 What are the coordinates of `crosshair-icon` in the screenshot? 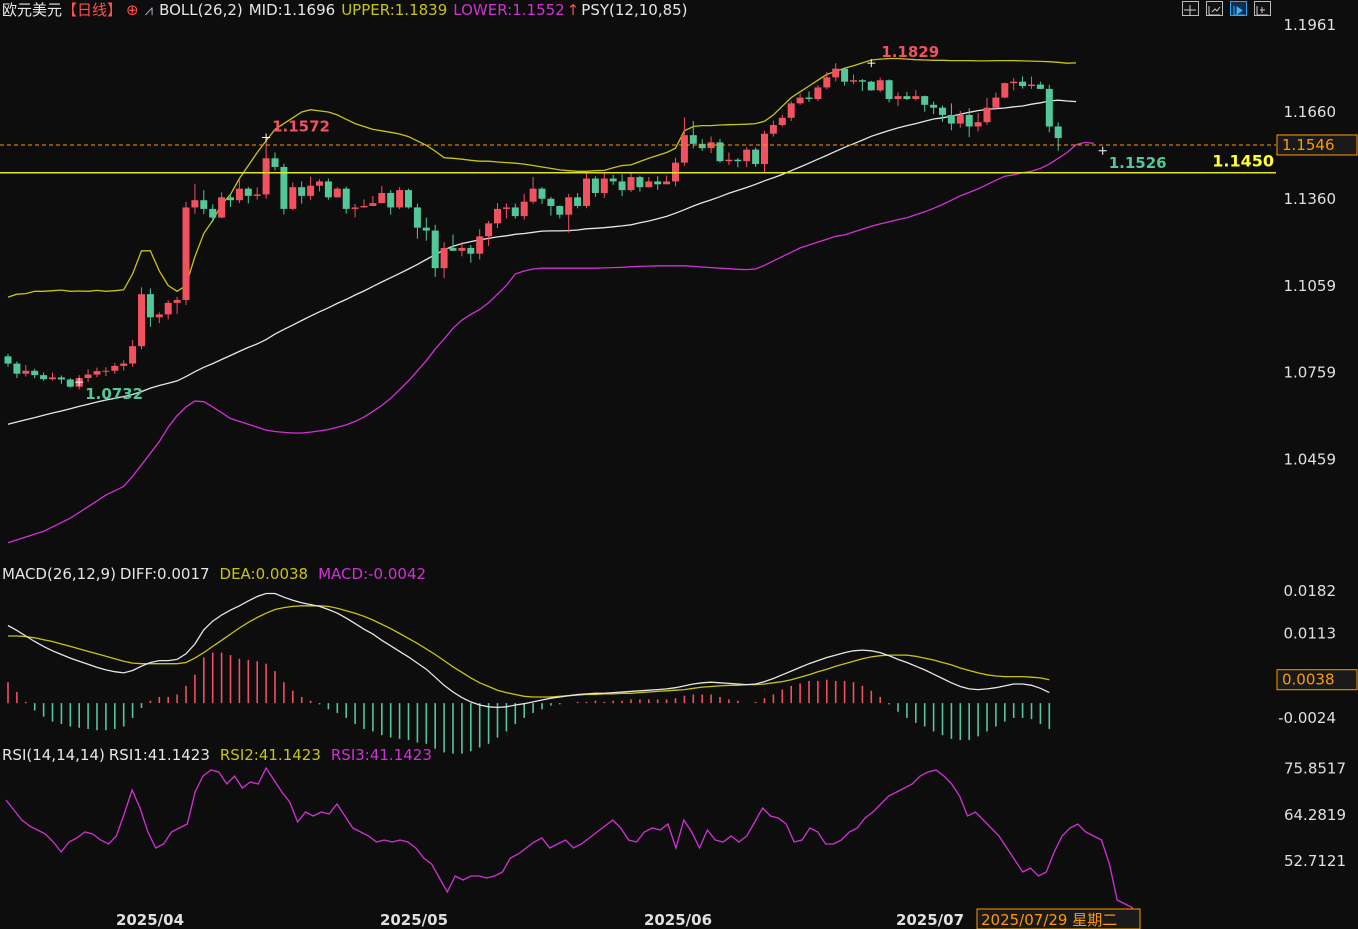 It's located at (1190, 8).